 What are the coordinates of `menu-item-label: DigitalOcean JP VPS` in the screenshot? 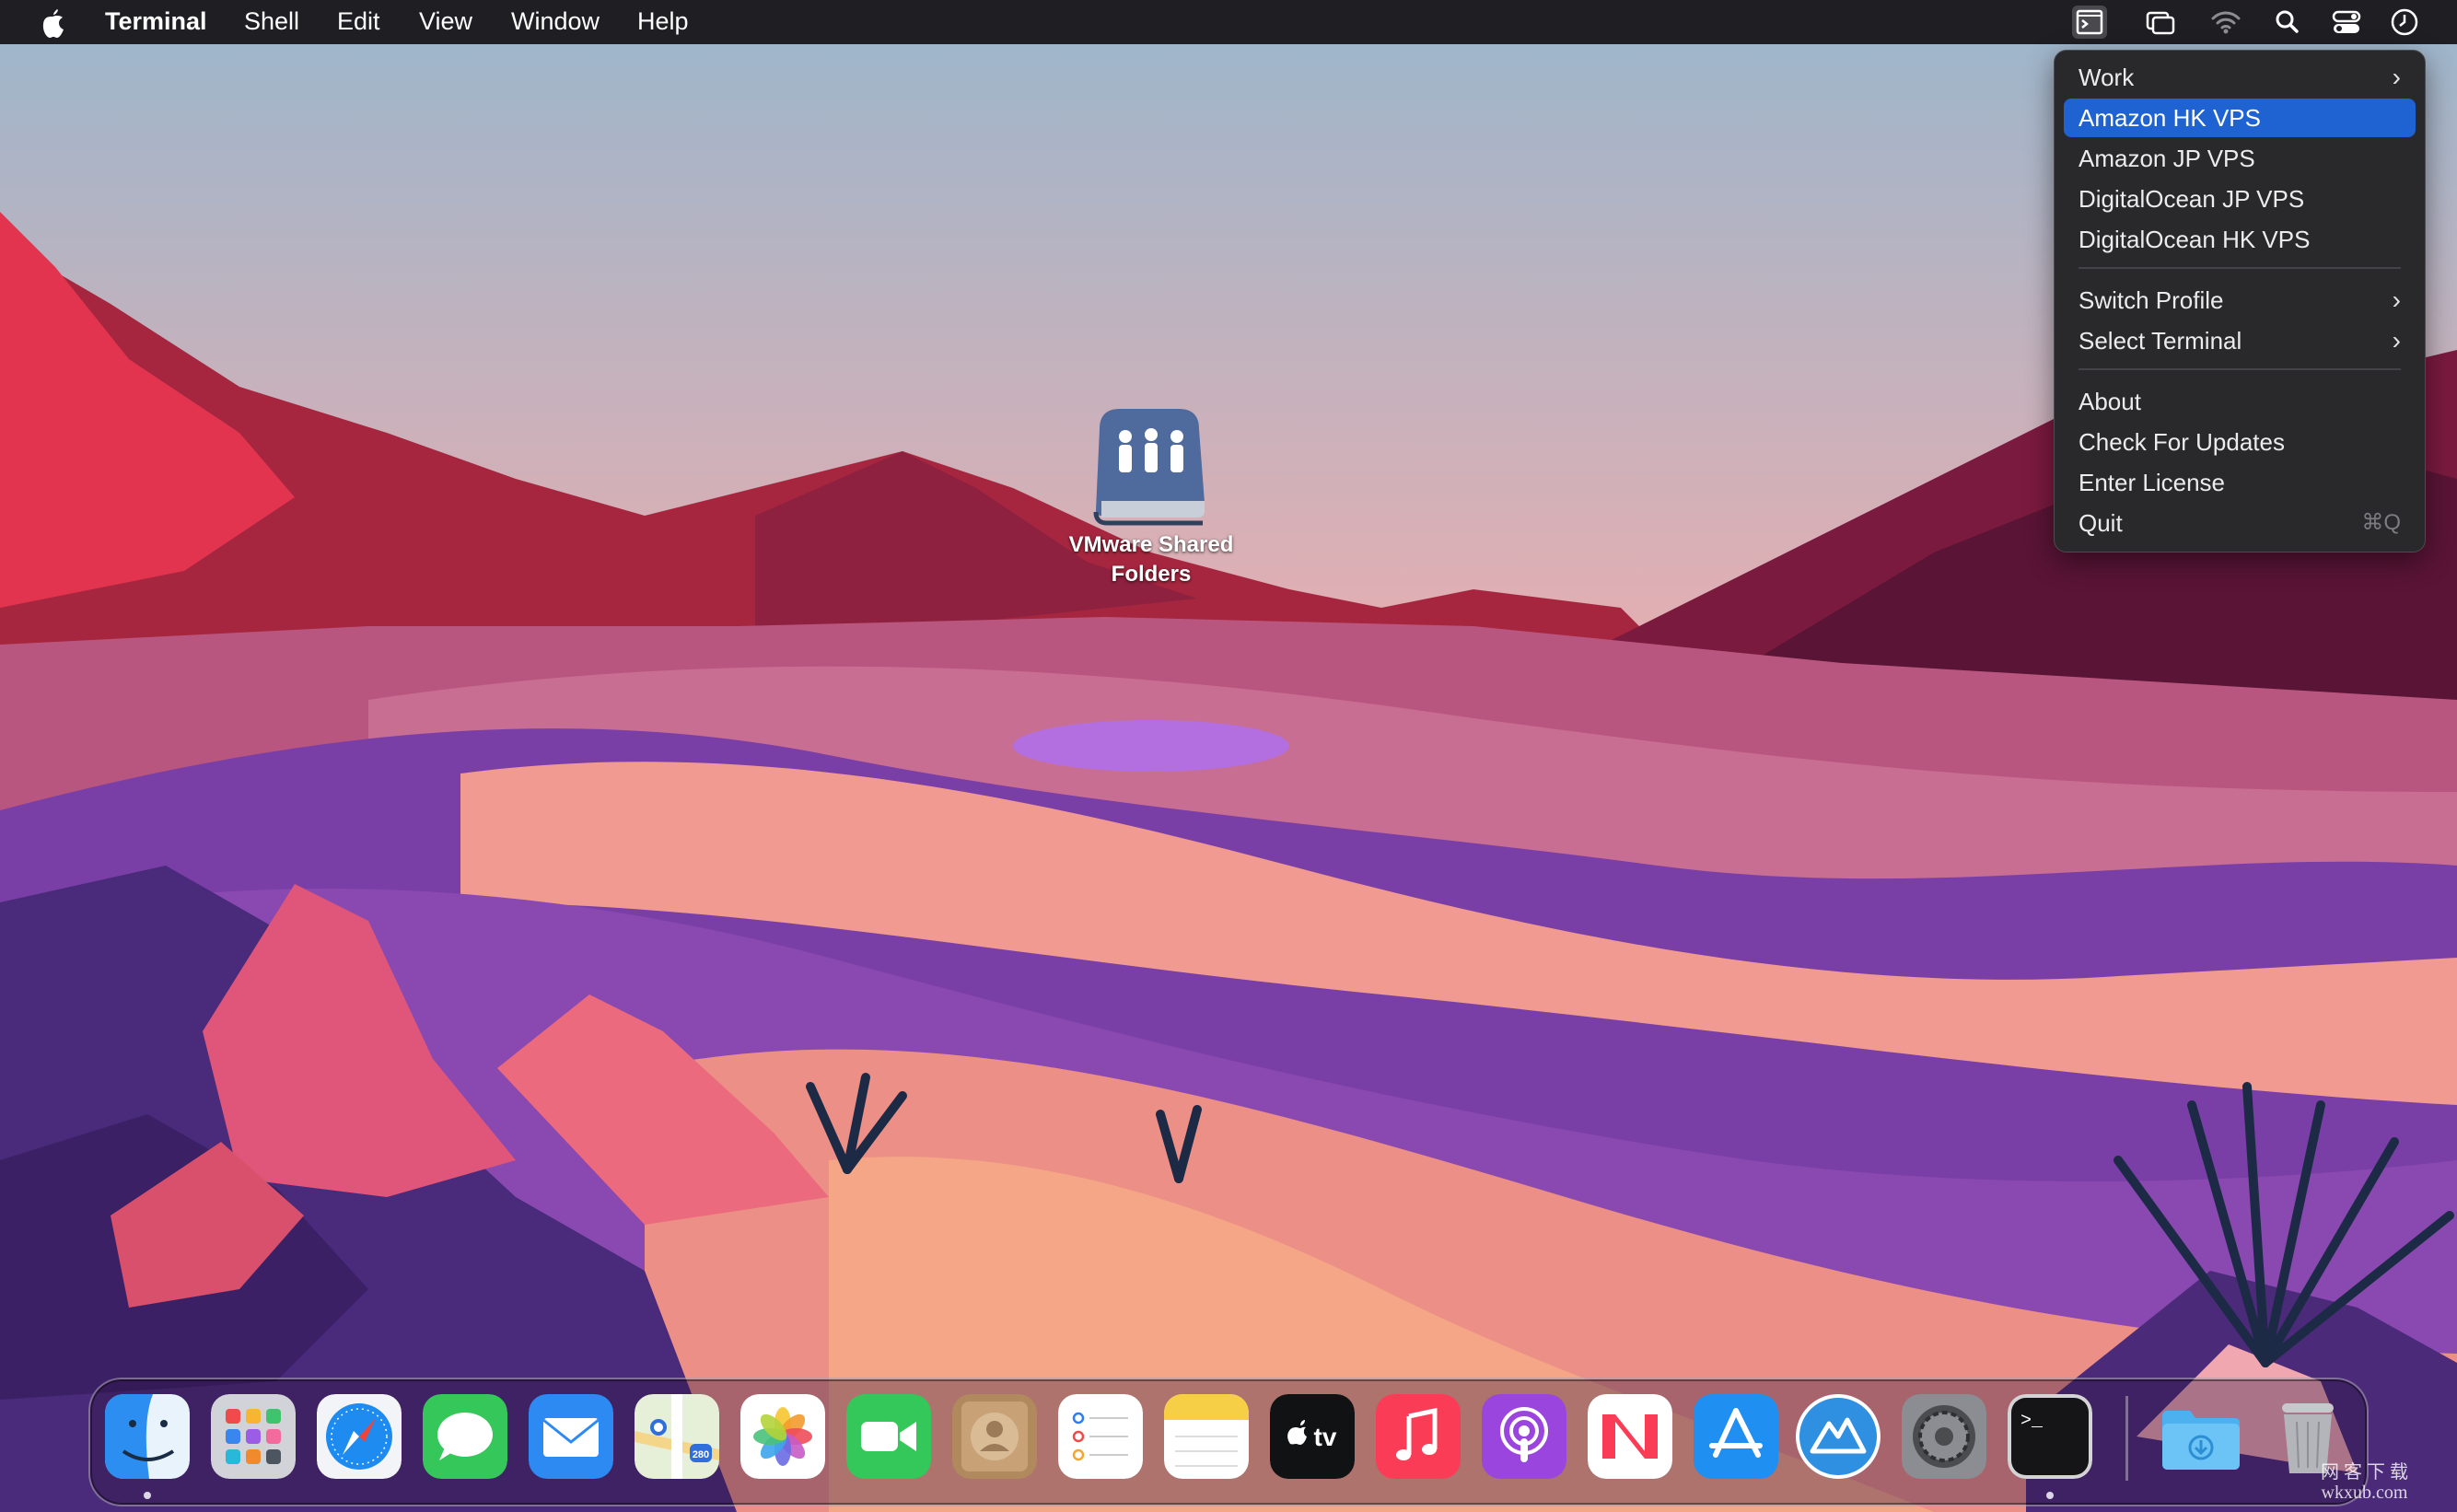 It's located at (2192, 199).